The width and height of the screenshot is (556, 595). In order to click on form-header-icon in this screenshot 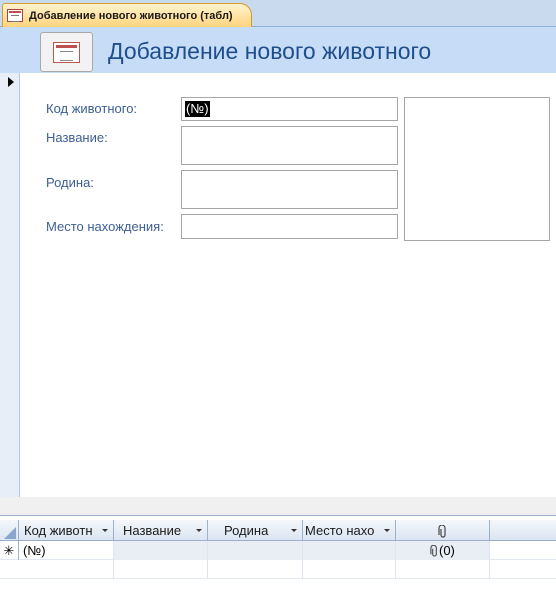, I will do `click(66, 52)`.